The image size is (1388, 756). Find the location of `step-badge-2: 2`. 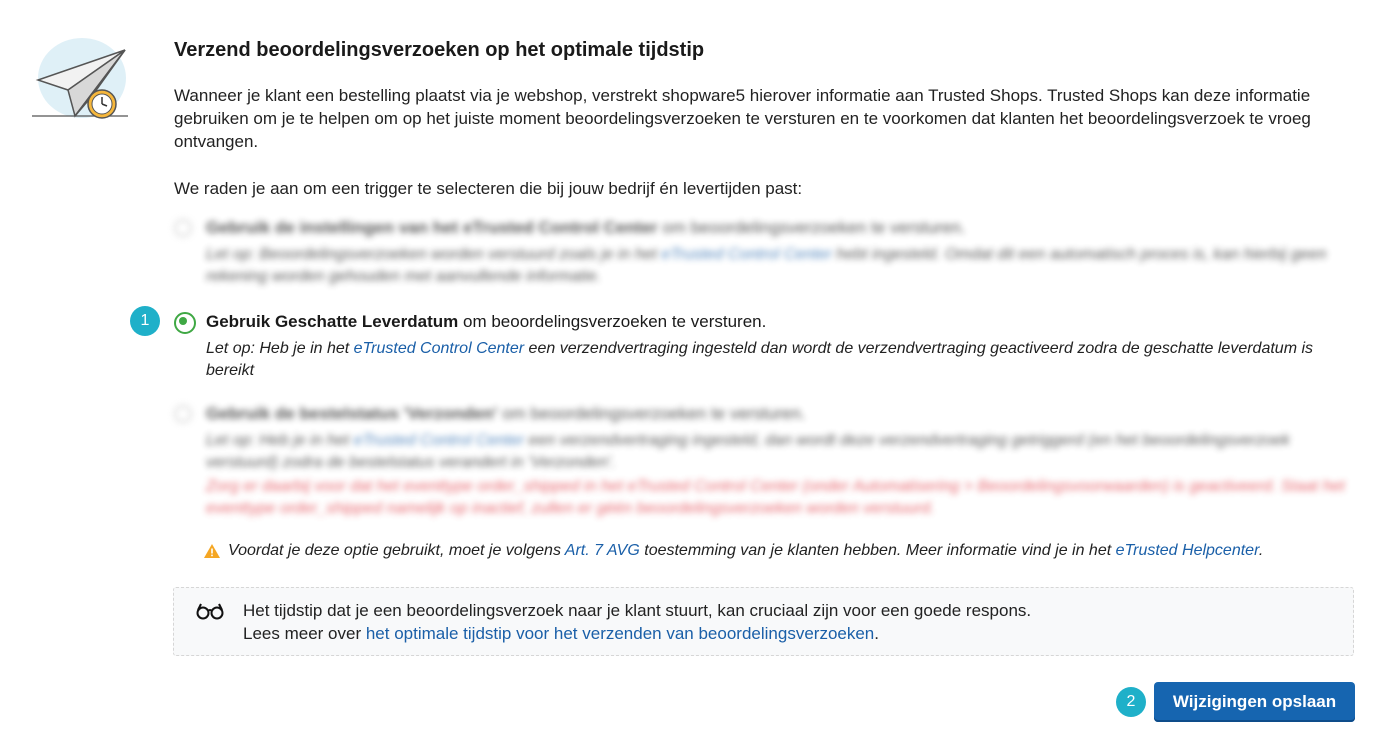

step-badge-2: 2 is located at coordinates (1131, 702).